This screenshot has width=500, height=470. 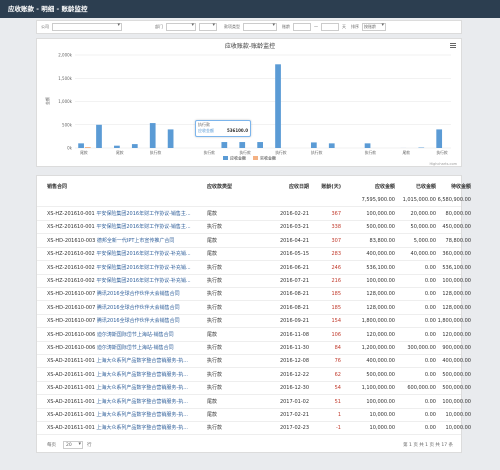 What do you see at coordinates (65, 101) in the screenshot?
I see `y-tick-label: 1,000k` at bounding box center [65, 101].